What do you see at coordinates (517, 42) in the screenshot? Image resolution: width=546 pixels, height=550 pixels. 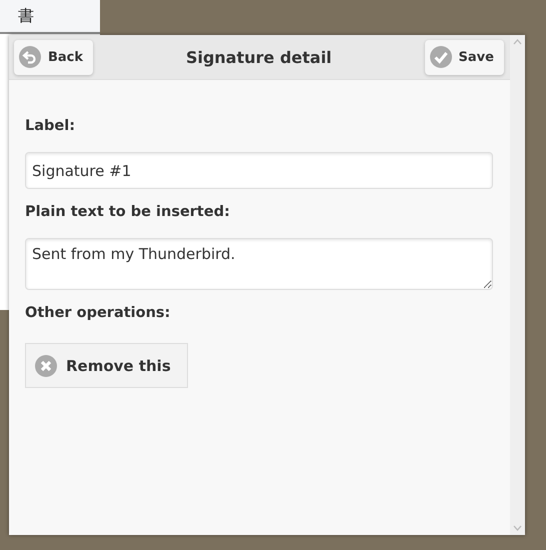 I see `scroll-up-icon` at bounding box center [517, 42].